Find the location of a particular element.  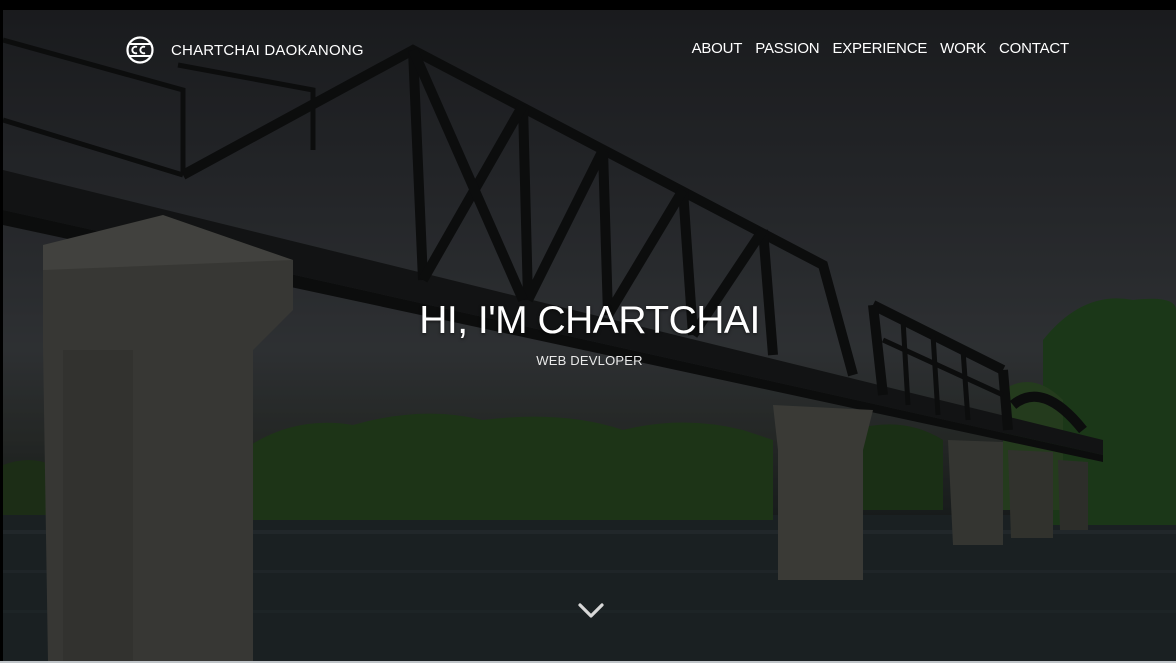

brand: CHARTCHAI DAOKANONG is located at coordinates (244, 50).